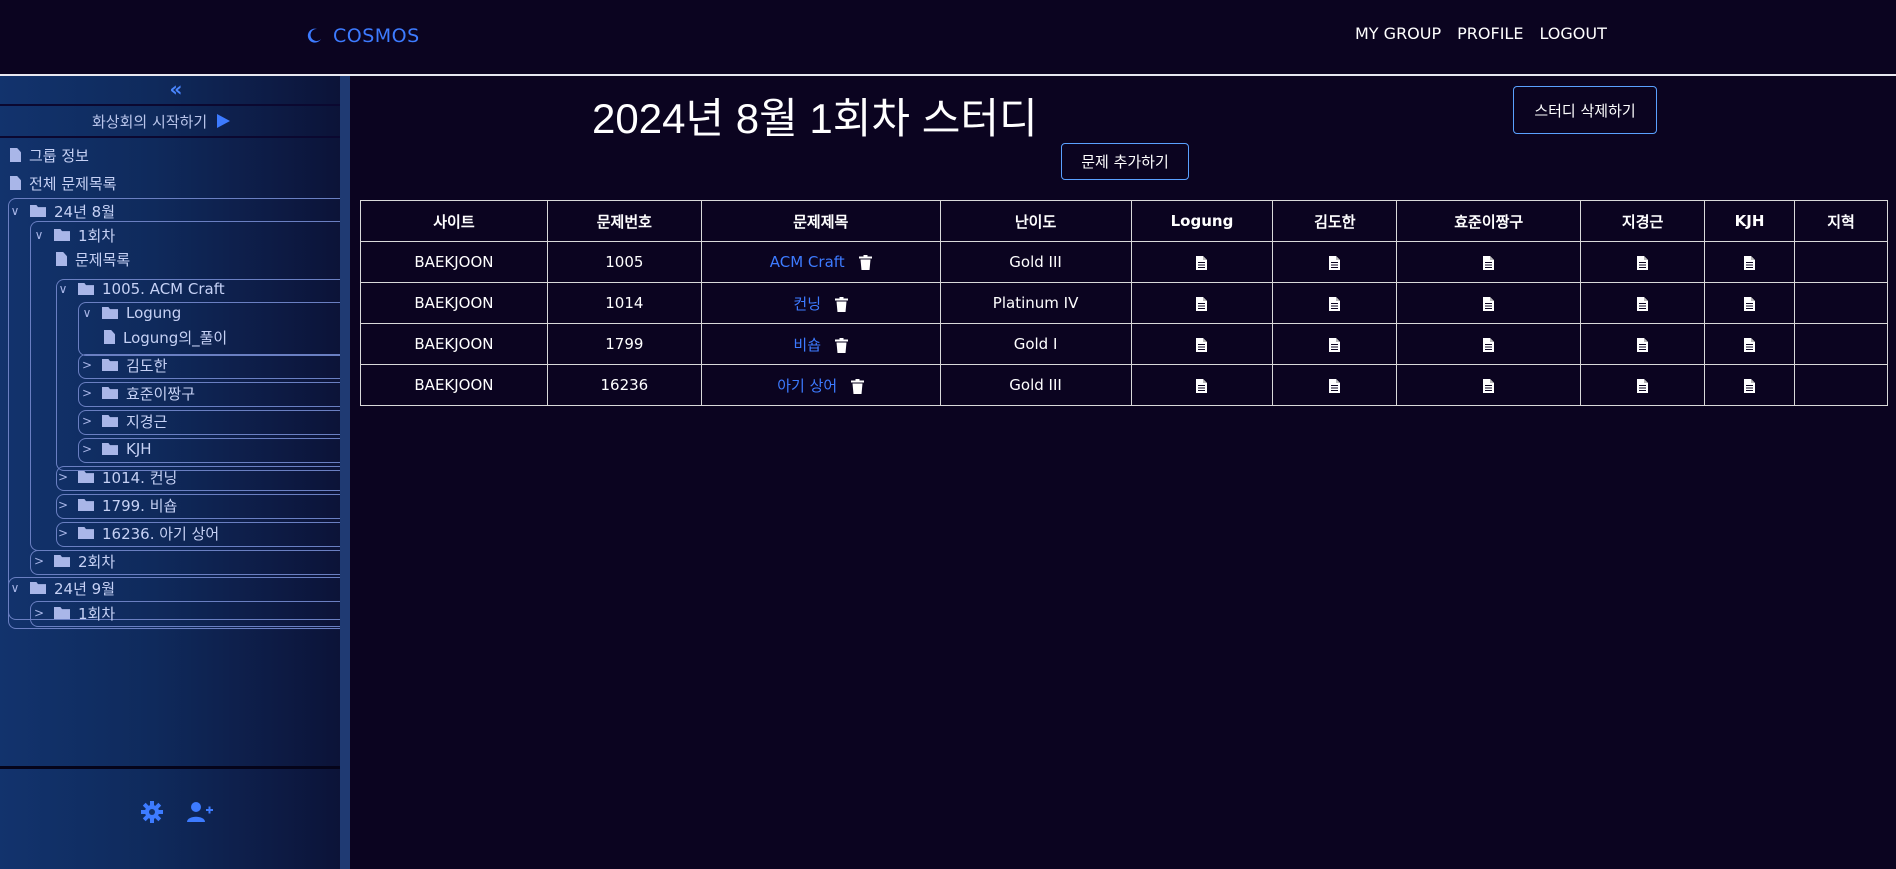 This screenshot has height=869, width=1896. I want to click on table-row: BAEKJOON 1005 ACM Craft Gold III, so click(1124, 262).